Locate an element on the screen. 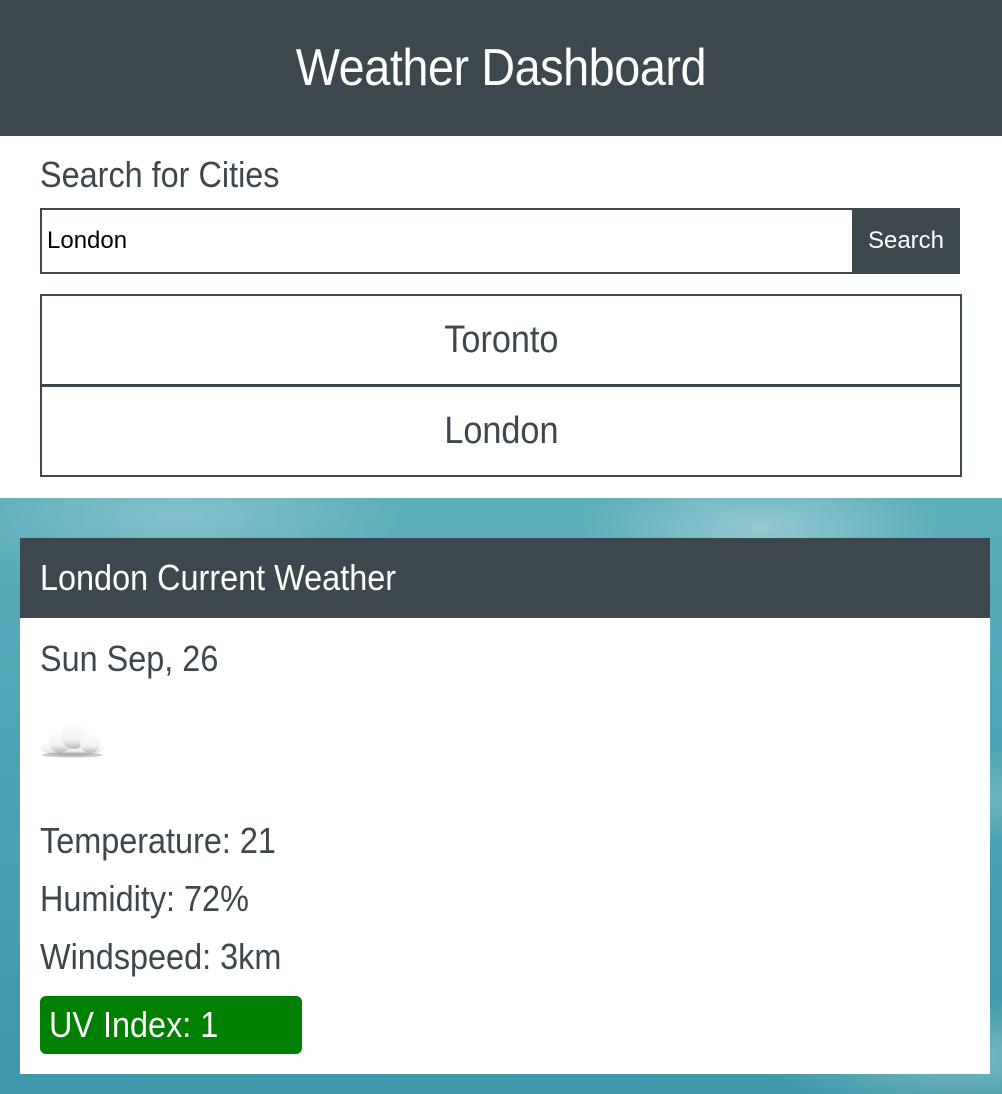  city-search-input is located at coordinates (446, 241).